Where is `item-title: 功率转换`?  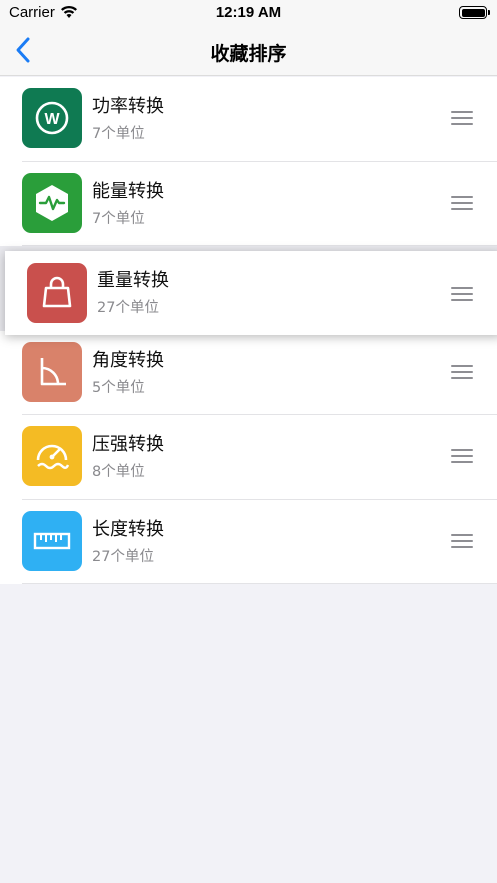
item-title: 功率转换 is located at coordinates (128, 106).